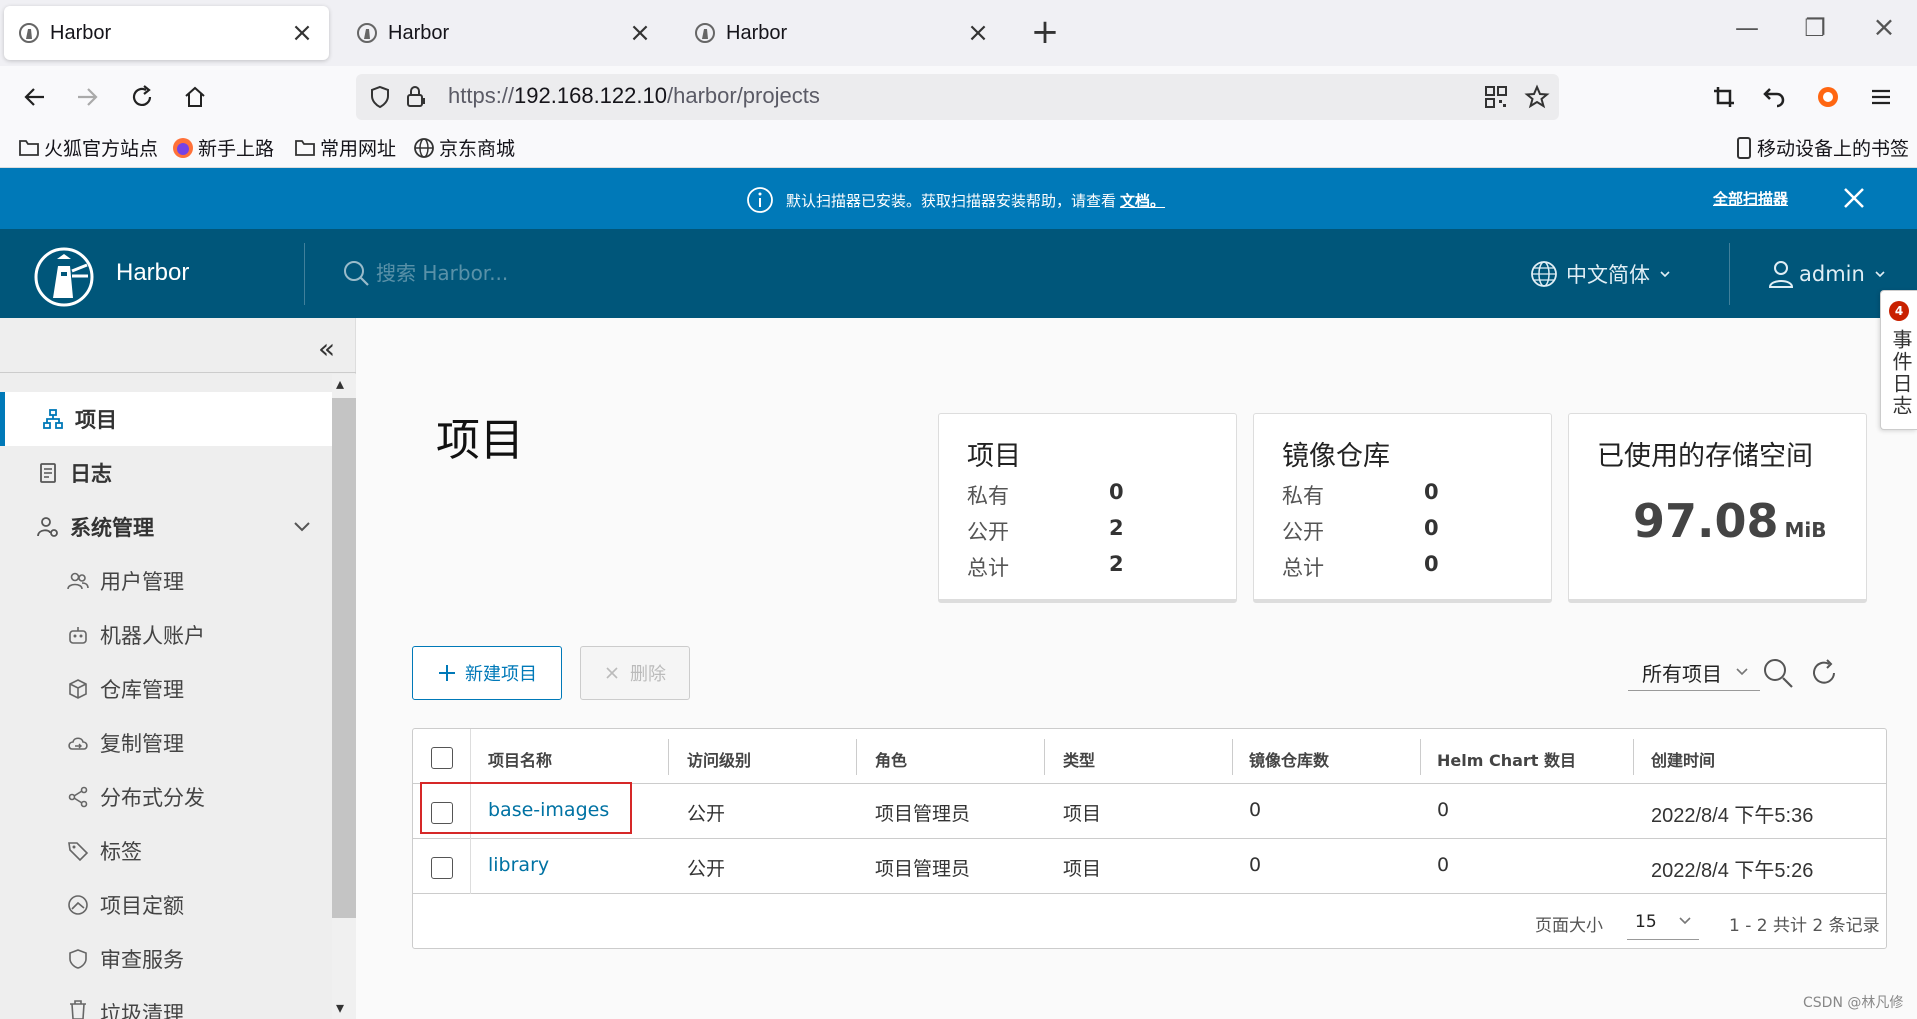 Image resolution: width=1917 pixels, height=1019 pixels. Describe the element at coordinates (1601, 274) in the screenshot. I see `language-selector: 中文简体` at that location.